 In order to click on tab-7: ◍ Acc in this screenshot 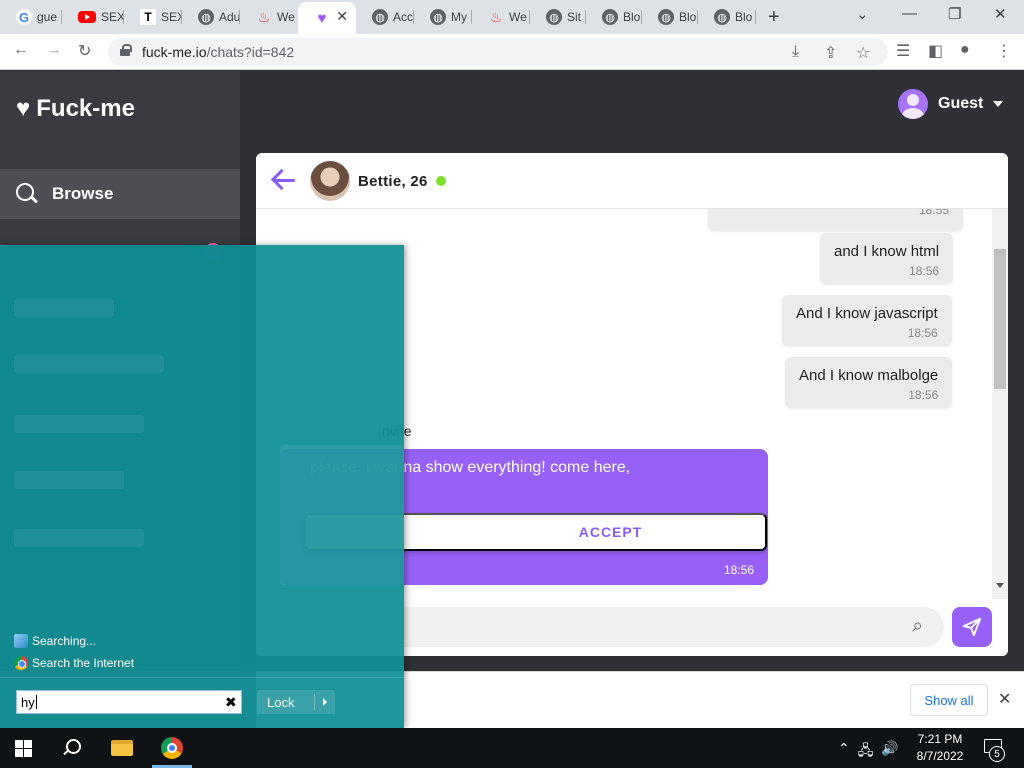, I will do `click(385, 17)`.